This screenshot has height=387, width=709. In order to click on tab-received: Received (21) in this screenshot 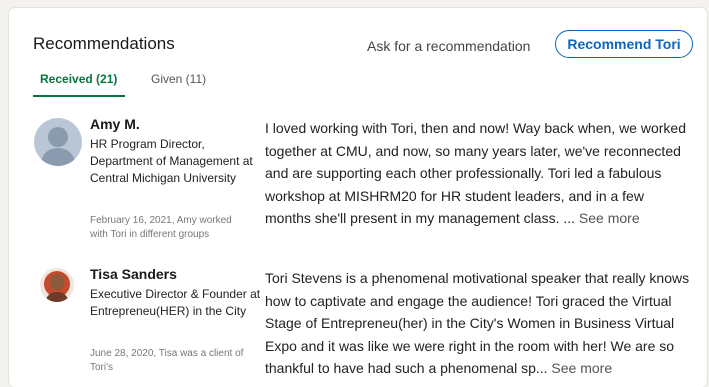, I will do `click(79, 84)`.